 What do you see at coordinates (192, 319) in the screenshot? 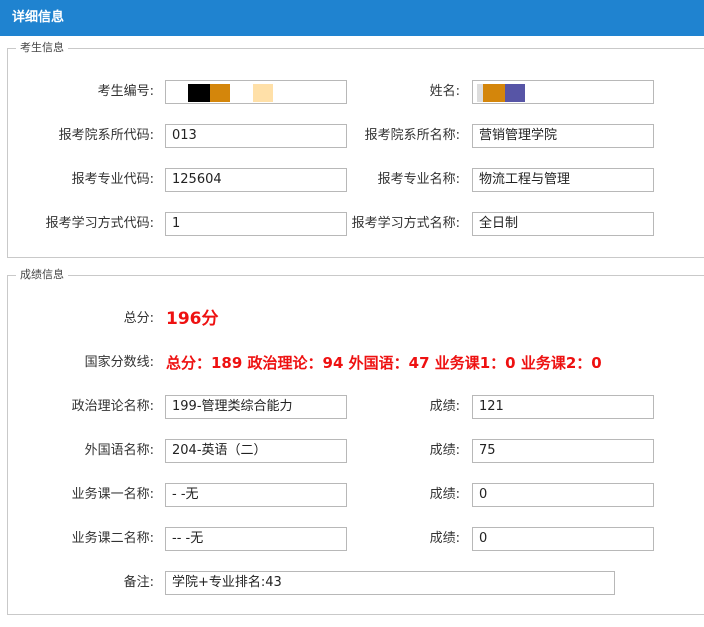
I see `total-score-value: 196分` at bounding box center [192, 319].